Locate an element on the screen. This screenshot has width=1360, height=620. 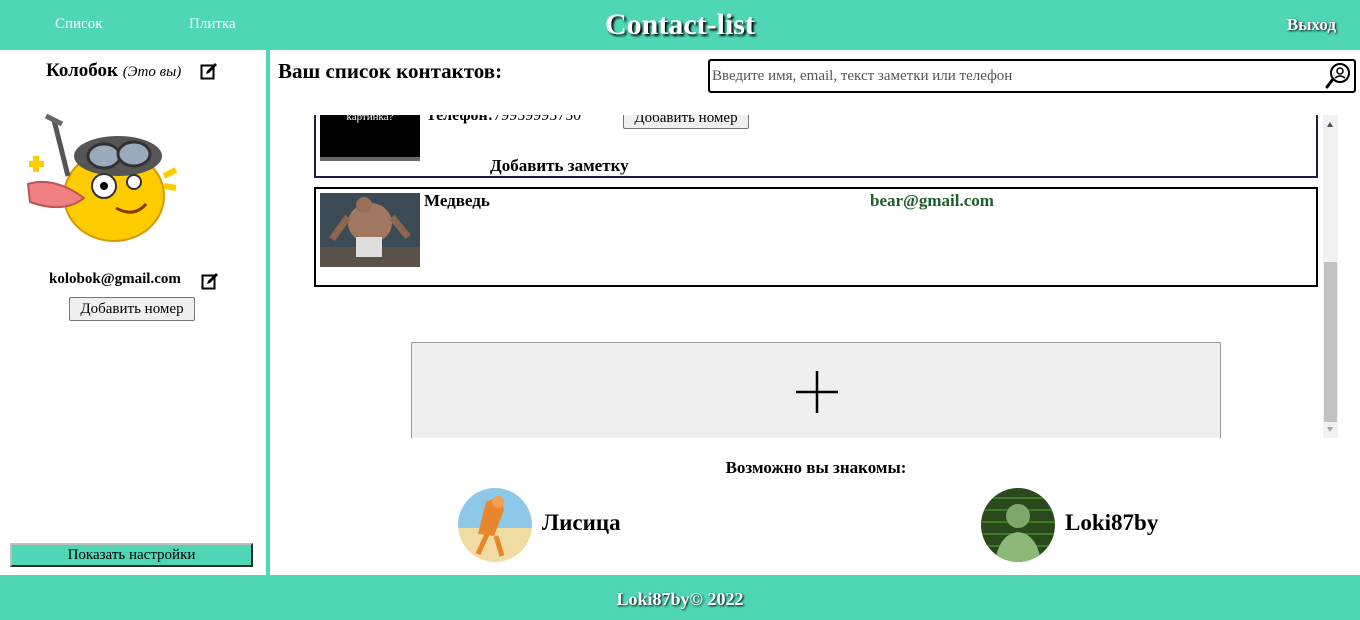
contact-name: Медведь is located at coordinates (457, 200).